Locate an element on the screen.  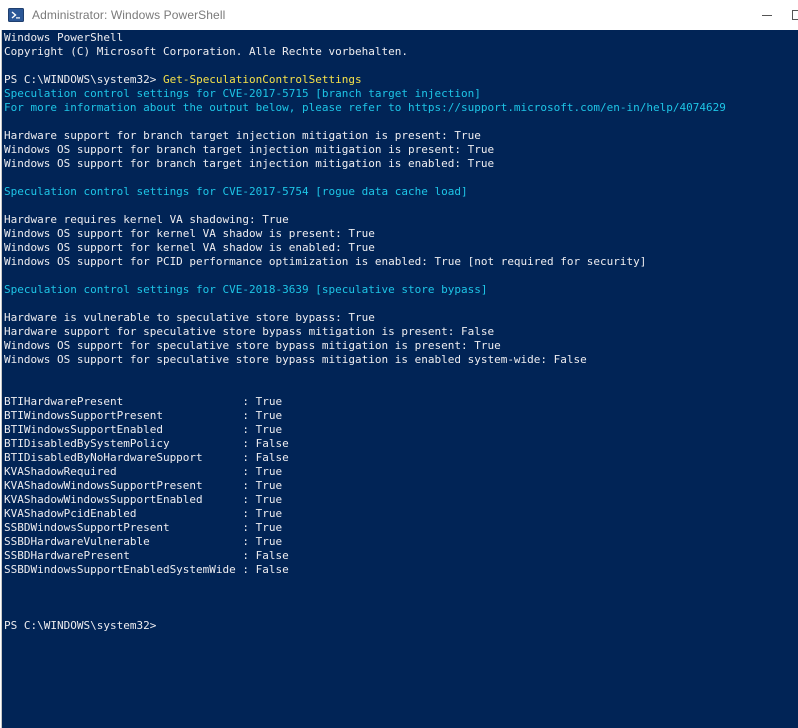
console-line: KVAShadowWindowsSupportPresent : True is located at coordinates (365, 486).